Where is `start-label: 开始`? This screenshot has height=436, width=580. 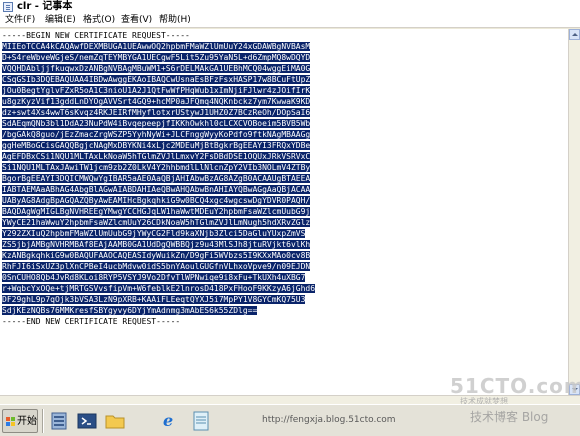
start-label: 开始 is located at coordinates (27, 421).